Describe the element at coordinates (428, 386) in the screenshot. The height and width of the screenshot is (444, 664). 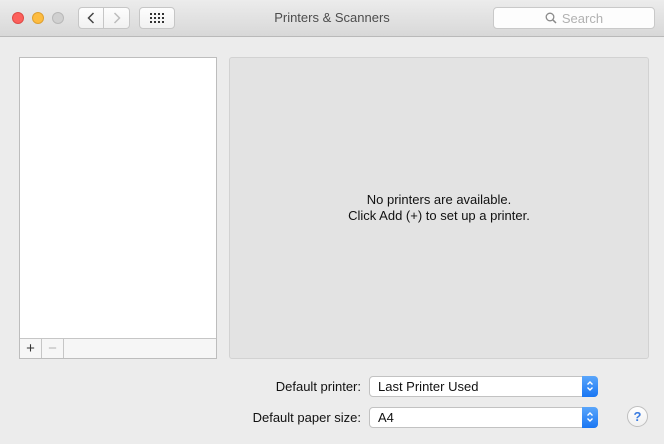
I see `default-printer-value: Last Printer Used` at that location.